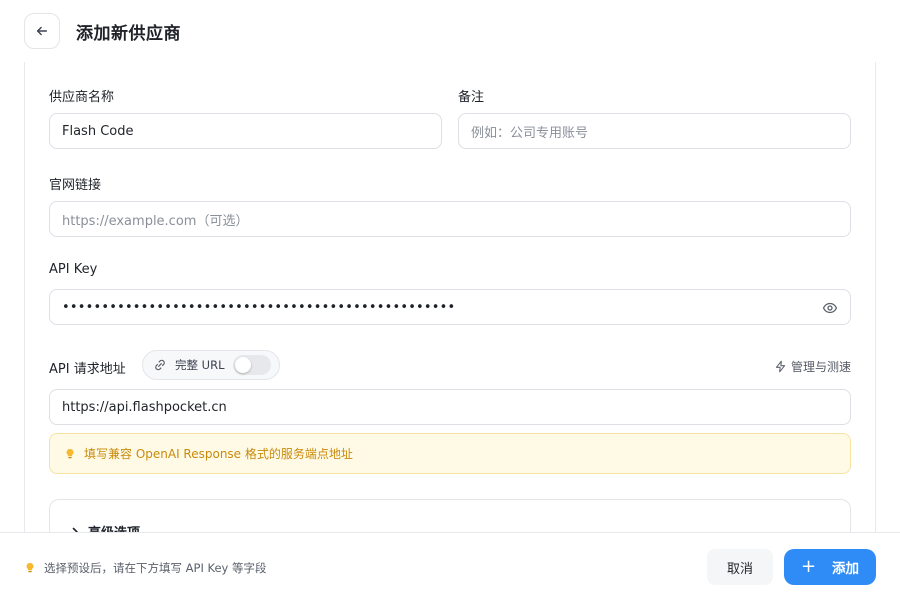  I want to click on full-url-label: 完整 URL, so click(200, 365).